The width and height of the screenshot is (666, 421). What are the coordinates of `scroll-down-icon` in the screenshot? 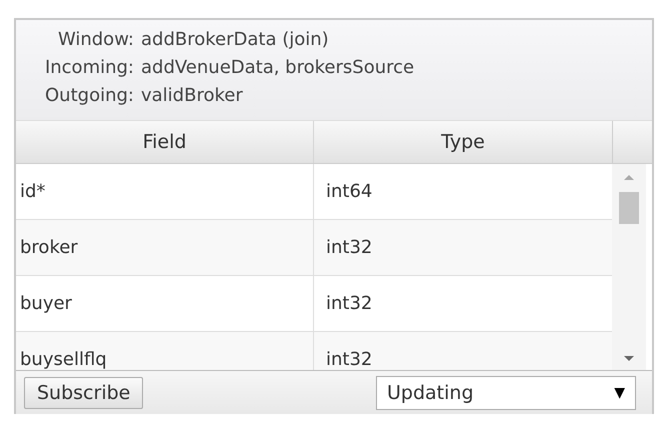 It's located at (629, 359).